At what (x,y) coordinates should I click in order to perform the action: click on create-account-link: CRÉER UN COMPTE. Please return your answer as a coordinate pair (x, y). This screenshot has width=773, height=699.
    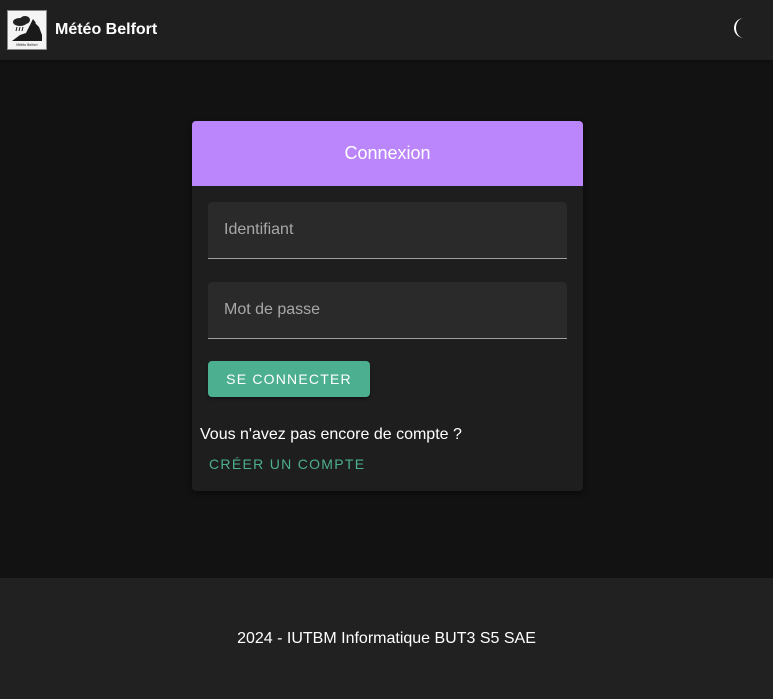
    Looking at the image, I should click on (287, 464).